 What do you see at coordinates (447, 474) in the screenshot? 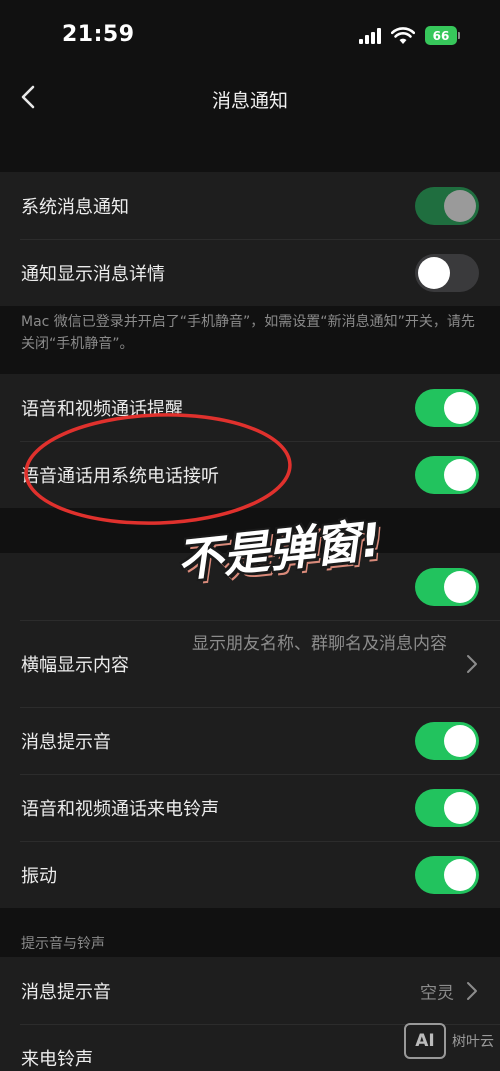
I see `system-phone-answer-toggle` at bounding box center [447, 474].